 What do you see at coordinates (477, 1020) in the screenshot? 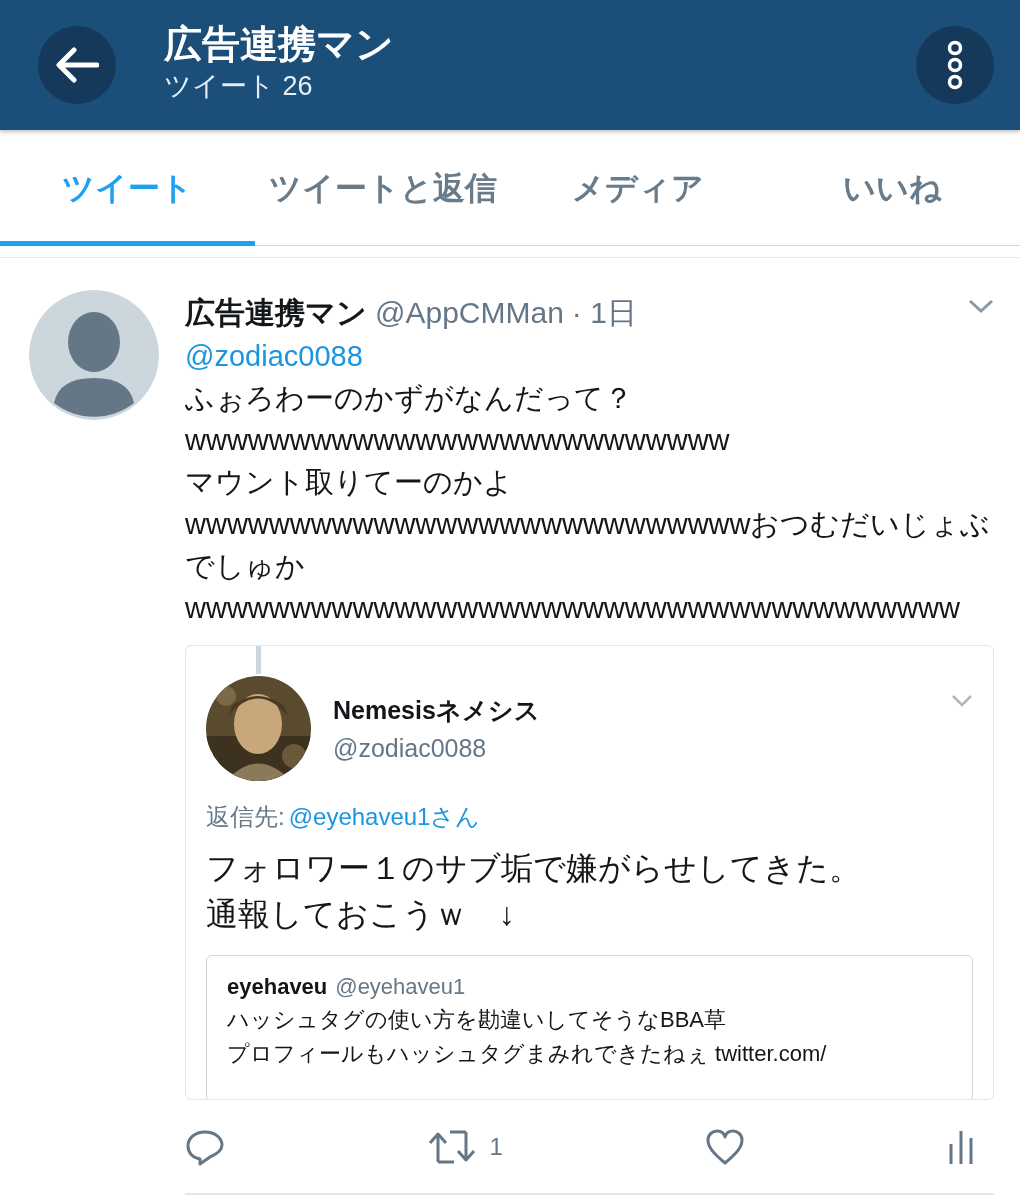
I see `nested-tweet-line: ハッシュタグの使い方を勘違いしてそうなBBA草` at bounding box center [477, 1020].